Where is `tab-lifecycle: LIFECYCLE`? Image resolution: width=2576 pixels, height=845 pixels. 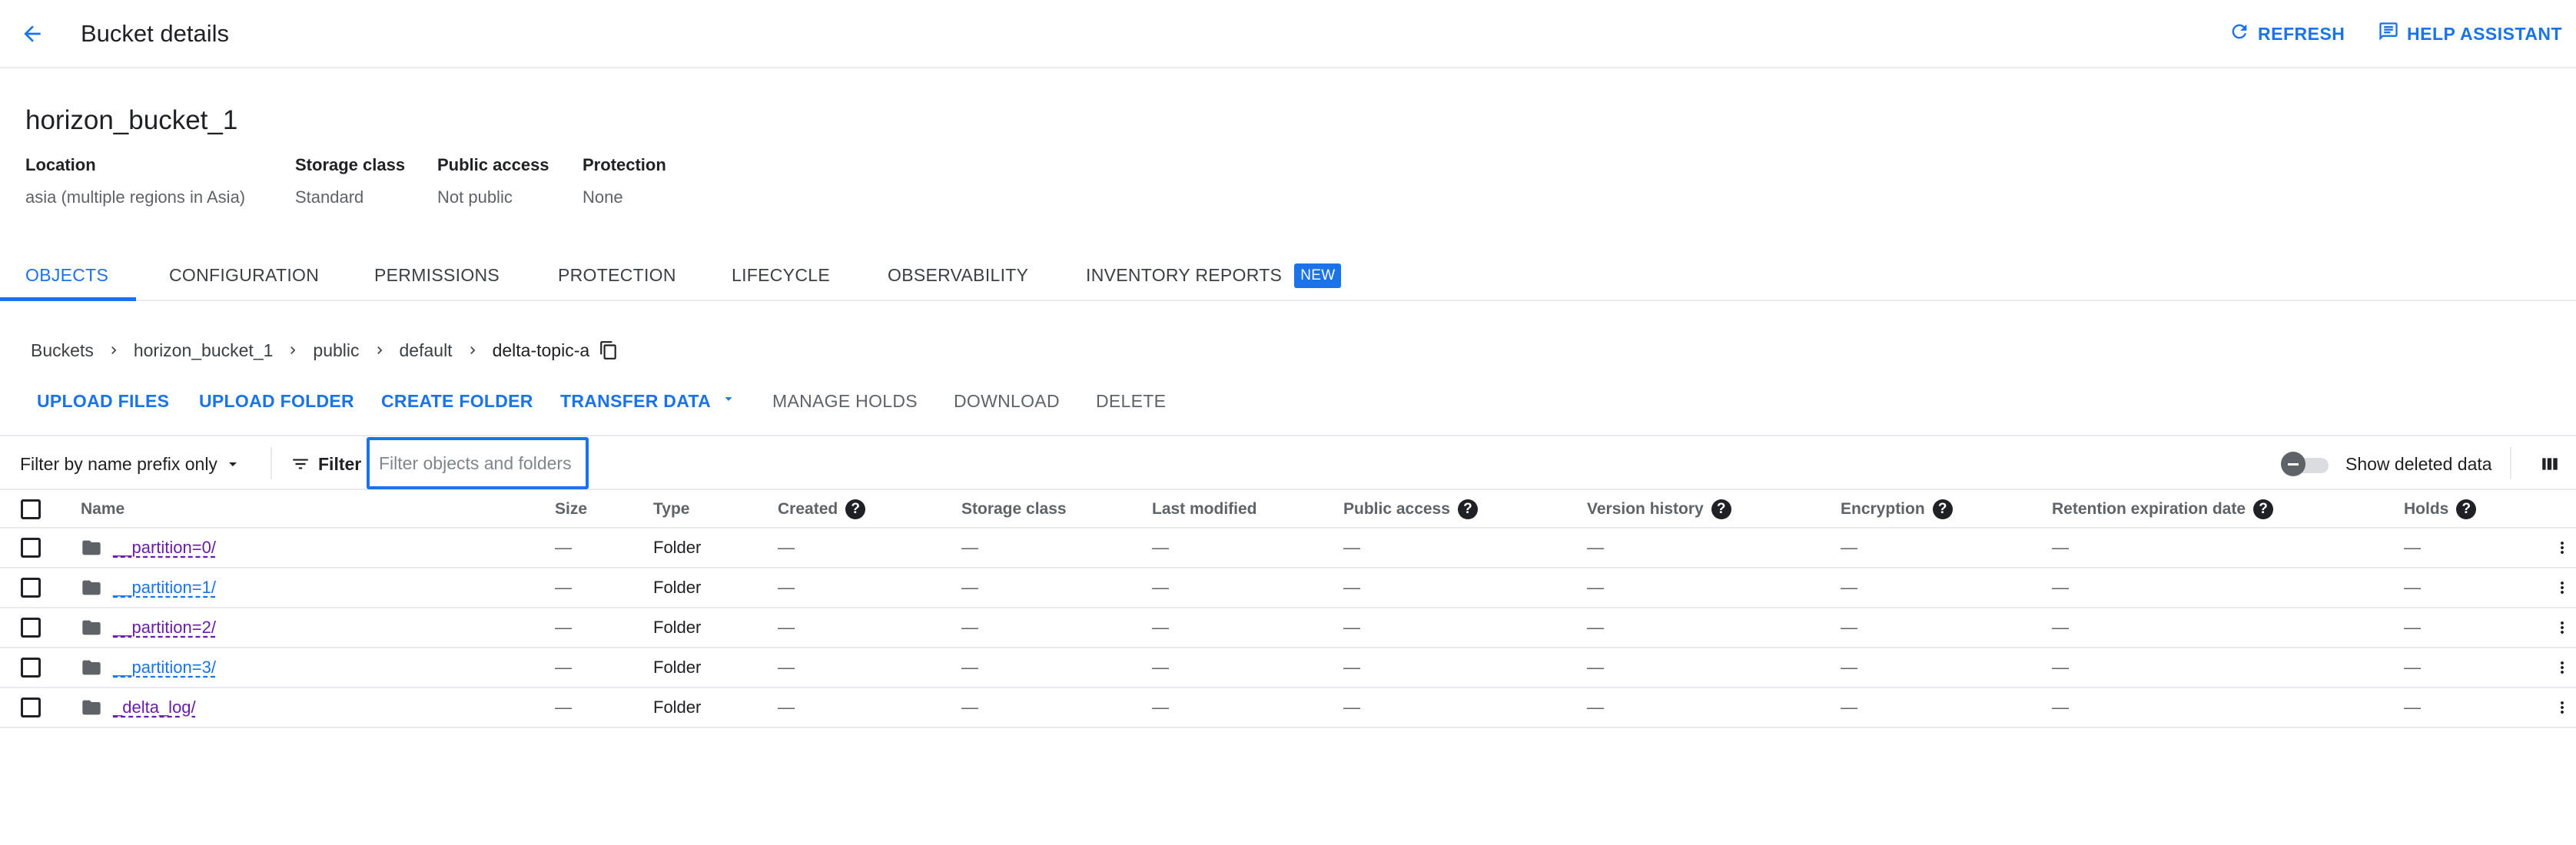 tab-lifecycle: LIFECYCLE is located at coordinates (781, 275).